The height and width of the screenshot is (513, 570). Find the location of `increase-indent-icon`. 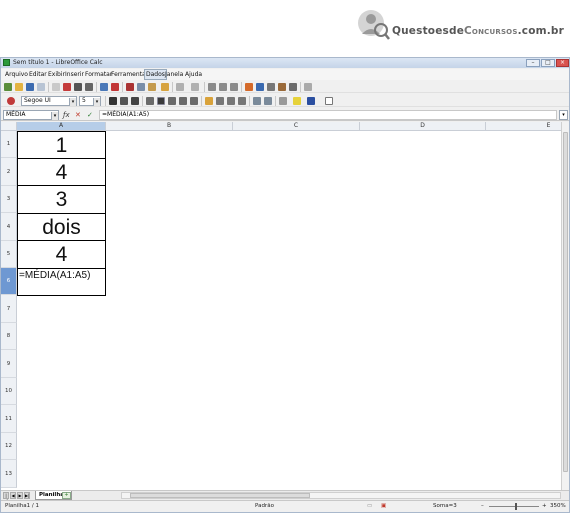

increase-indent-icon is located at coordinates (268, 101).